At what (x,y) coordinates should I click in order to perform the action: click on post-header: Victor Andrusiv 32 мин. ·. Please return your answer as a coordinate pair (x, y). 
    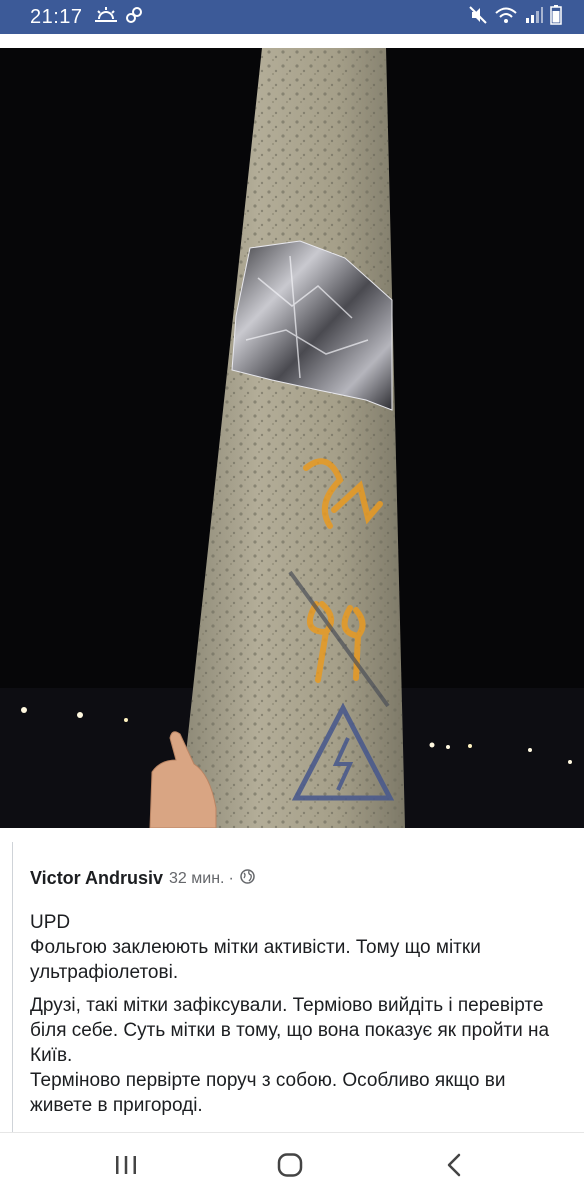
    Looking at the image, I should click on (142, 878).